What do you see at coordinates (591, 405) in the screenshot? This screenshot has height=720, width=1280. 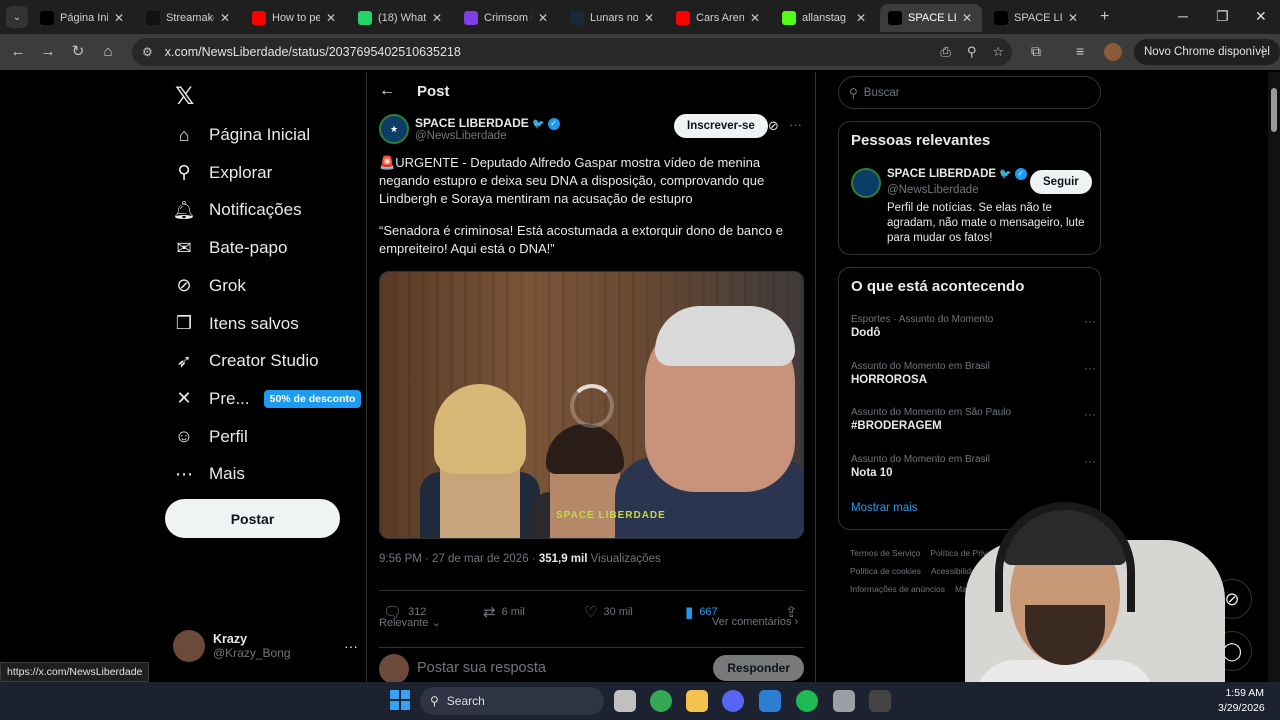 I see `video-player: SPACE LIBERDADE` at bounding box center [591, 405].